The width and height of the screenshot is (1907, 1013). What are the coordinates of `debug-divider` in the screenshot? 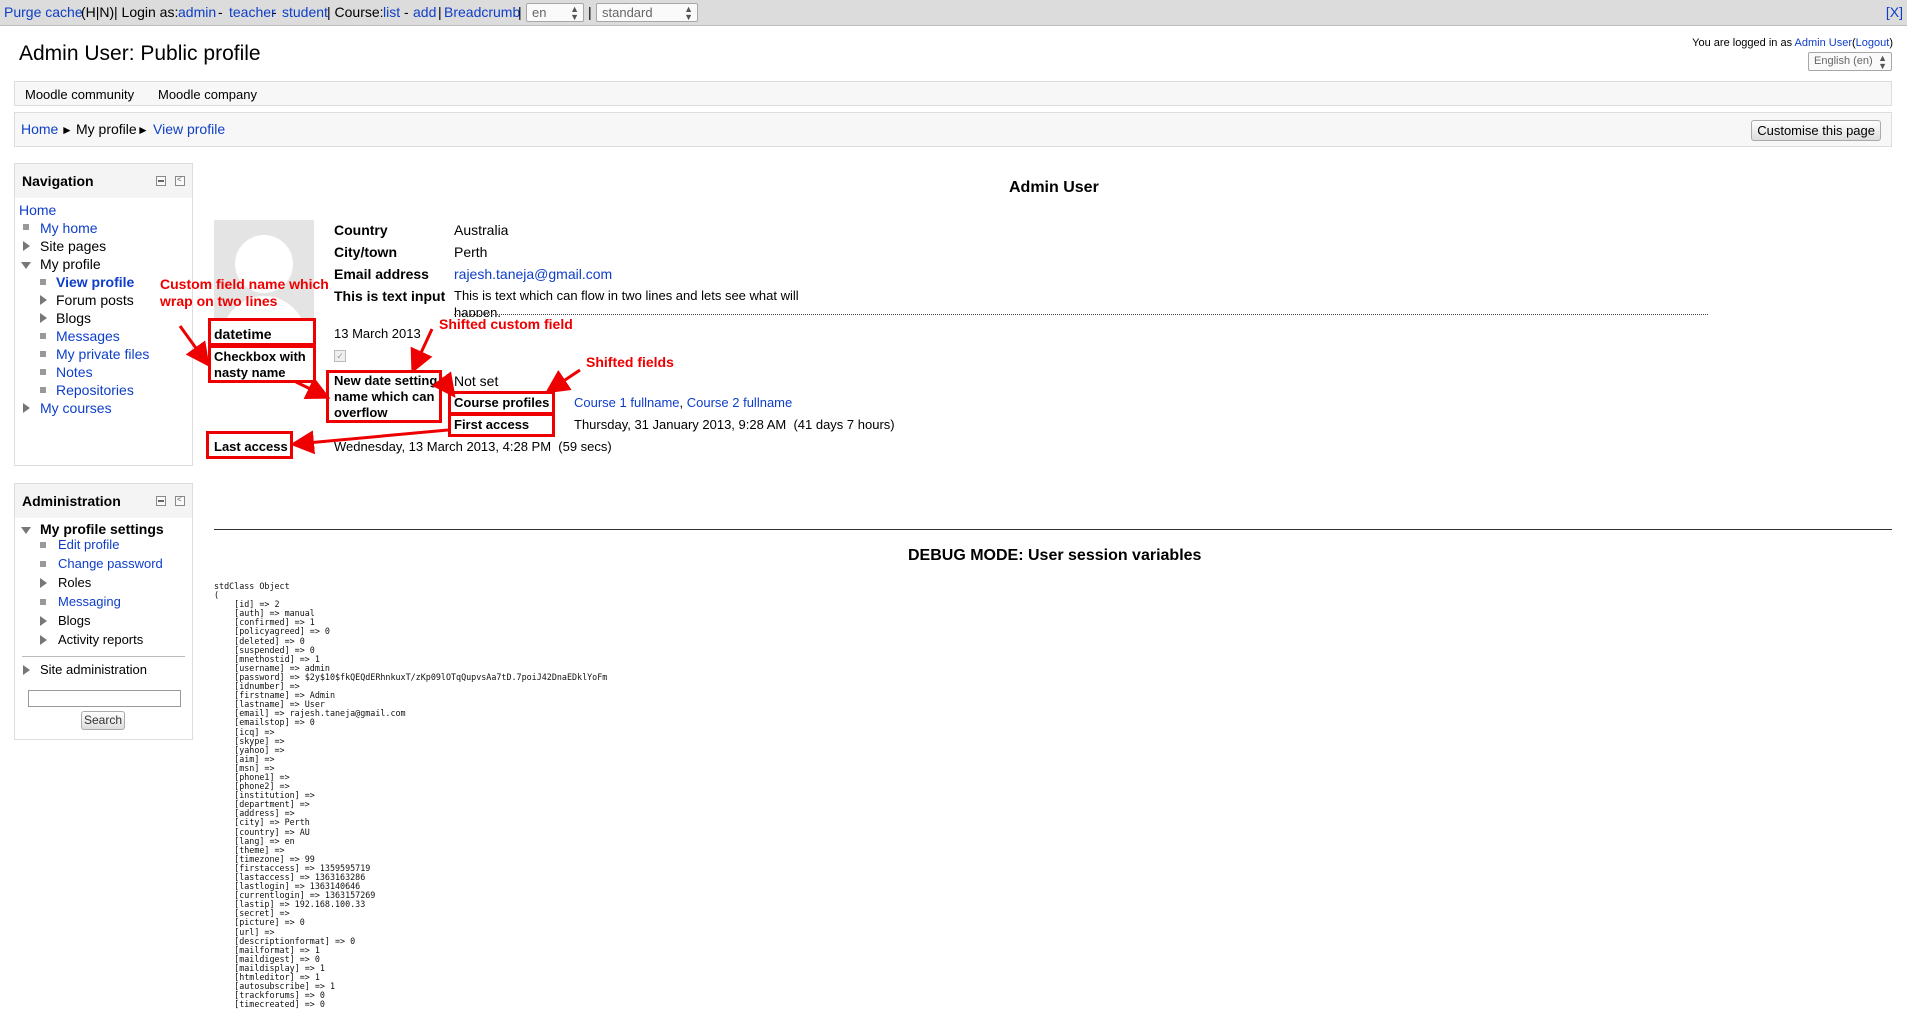 It's located at (1053, 529).